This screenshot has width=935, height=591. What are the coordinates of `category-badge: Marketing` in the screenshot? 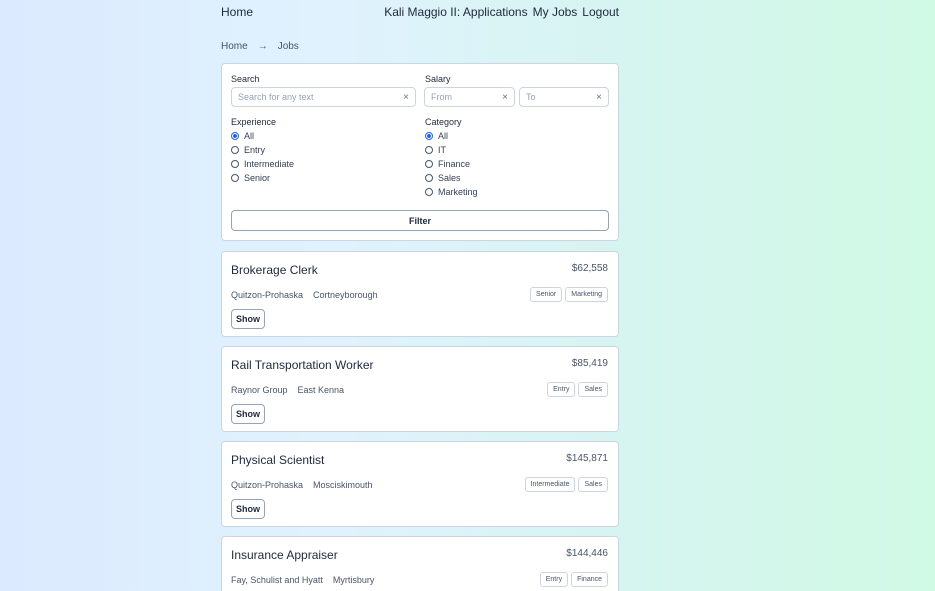 It's located at (586, 294).